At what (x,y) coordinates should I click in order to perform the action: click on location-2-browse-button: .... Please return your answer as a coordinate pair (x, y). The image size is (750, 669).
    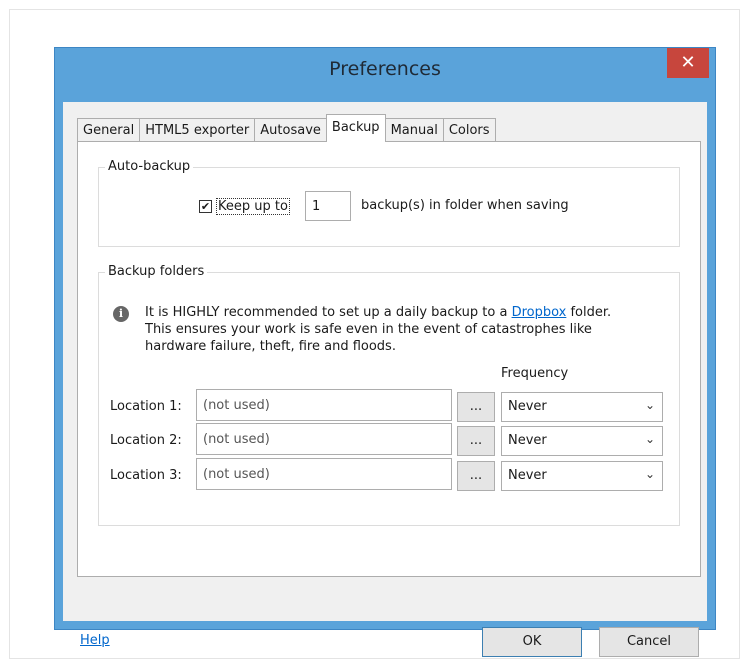
    Looking at the image, I should click on (476, 441).